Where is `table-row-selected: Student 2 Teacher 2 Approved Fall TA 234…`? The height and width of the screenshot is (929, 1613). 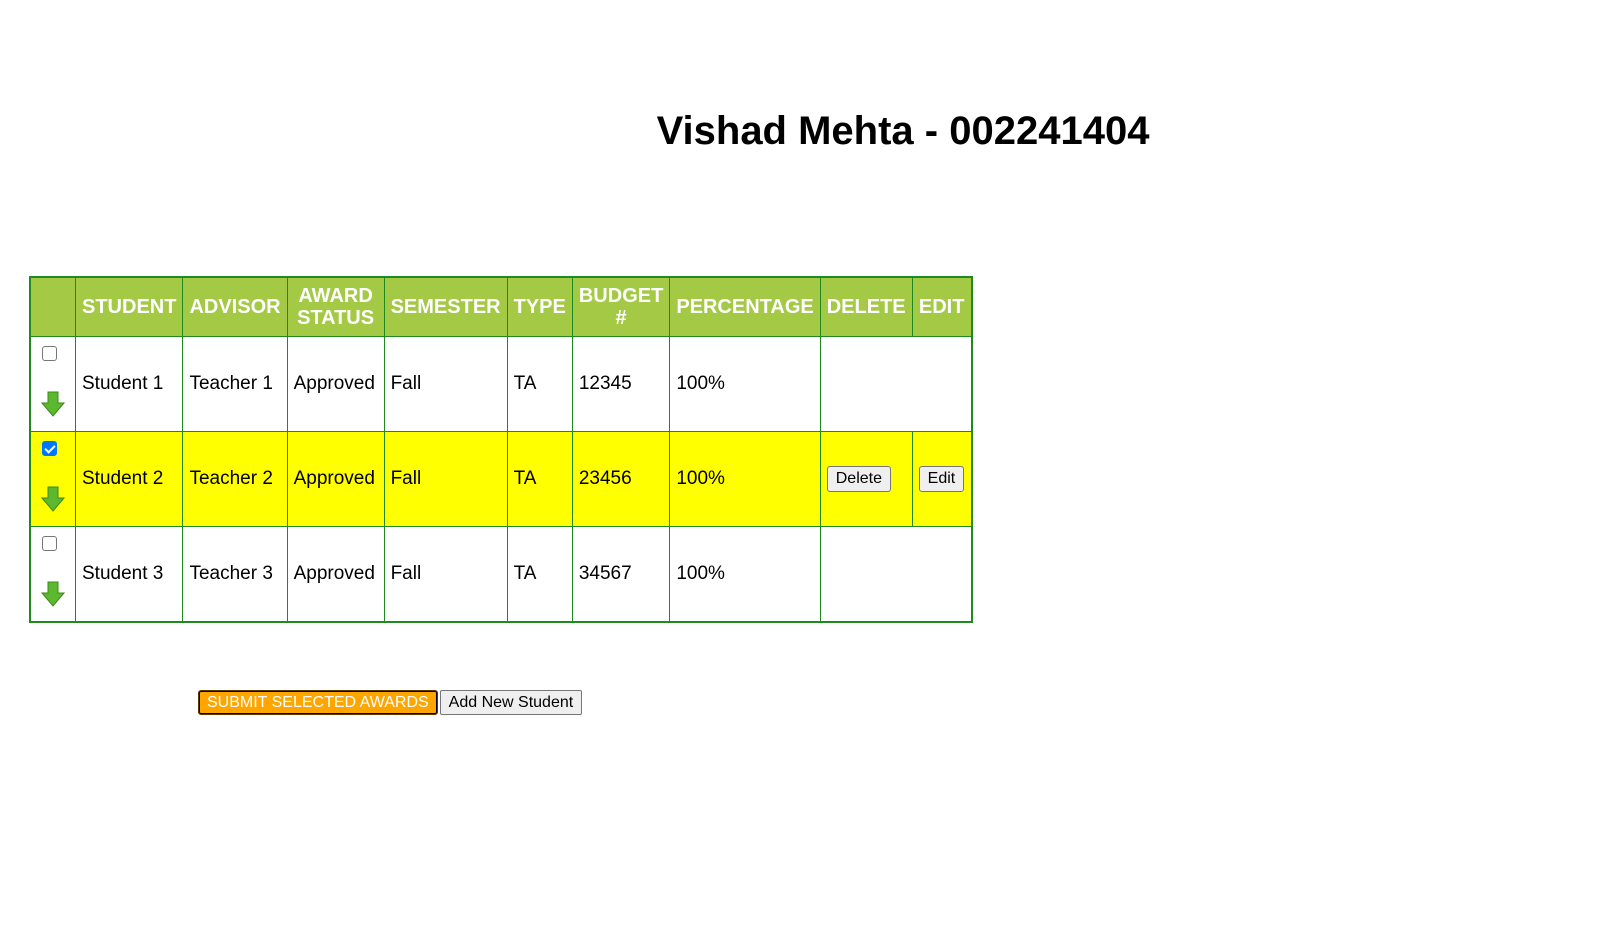 table-row-selected: Student 2 Teacher 2 Approved Fall TA 234… is located at coordinates (501, 479).